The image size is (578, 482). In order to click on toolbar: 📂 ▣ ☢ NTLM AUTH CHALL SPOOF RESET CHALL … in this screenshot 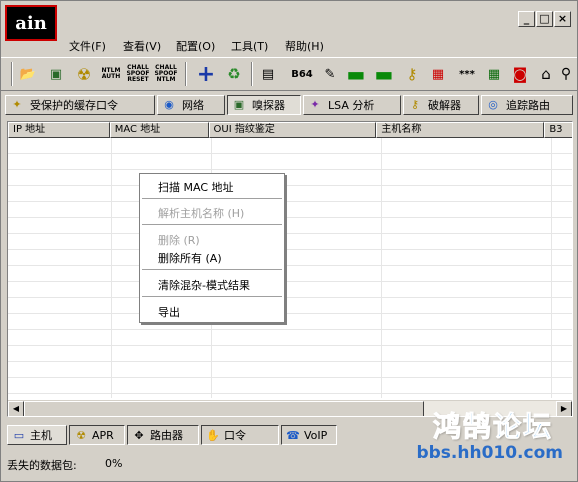, I will do `click(289, 74)`.